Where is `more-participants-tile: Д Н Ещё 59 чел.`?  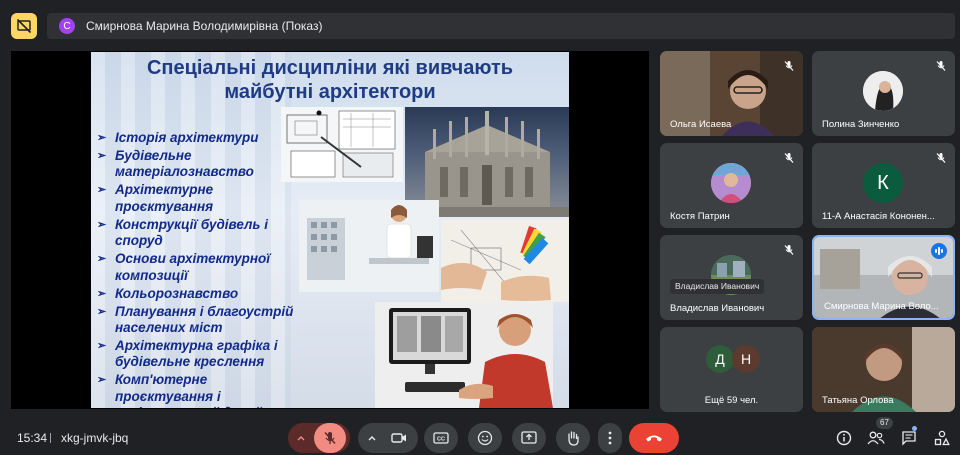
more-participants-tile: Д Н Ещё 59 чел. is located at coordinates (731, 369).